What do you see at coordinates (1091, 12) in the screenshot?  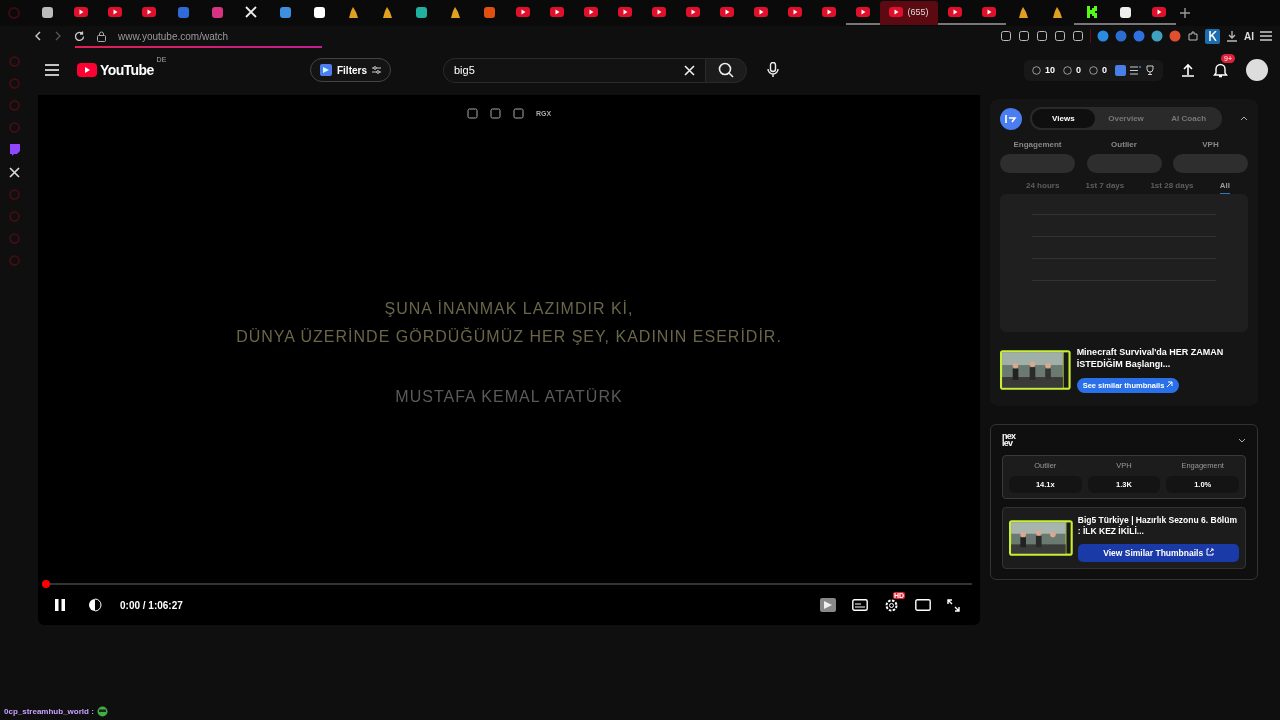 I see `k-logo-icon` at bounding box center [1091, 12].